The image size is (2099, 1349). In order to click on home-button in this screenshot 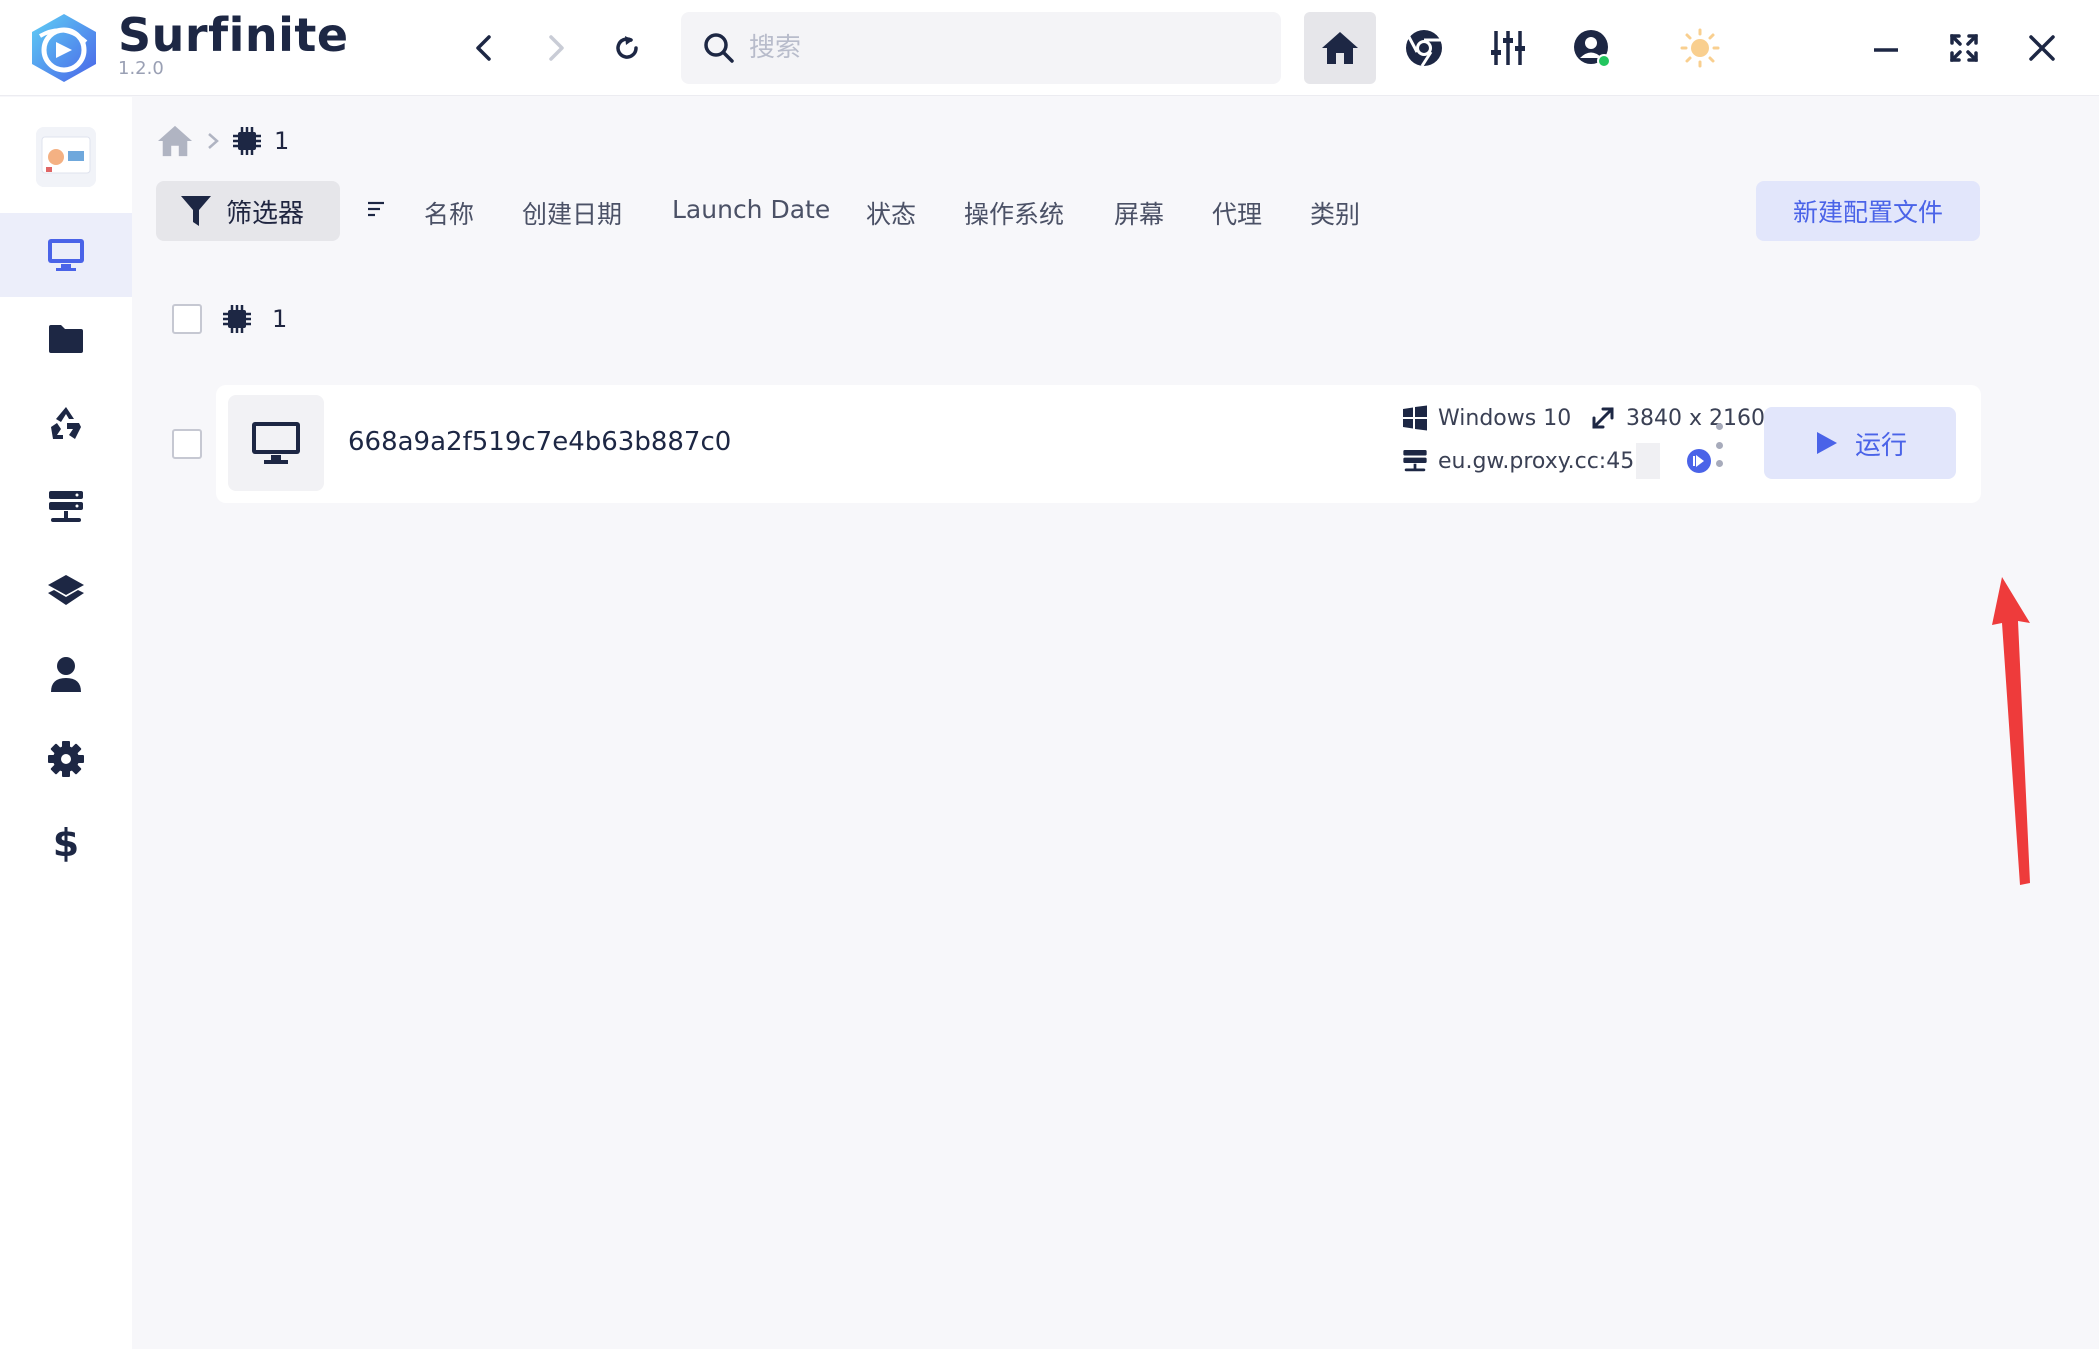, I will do `click(1340, 48)`.